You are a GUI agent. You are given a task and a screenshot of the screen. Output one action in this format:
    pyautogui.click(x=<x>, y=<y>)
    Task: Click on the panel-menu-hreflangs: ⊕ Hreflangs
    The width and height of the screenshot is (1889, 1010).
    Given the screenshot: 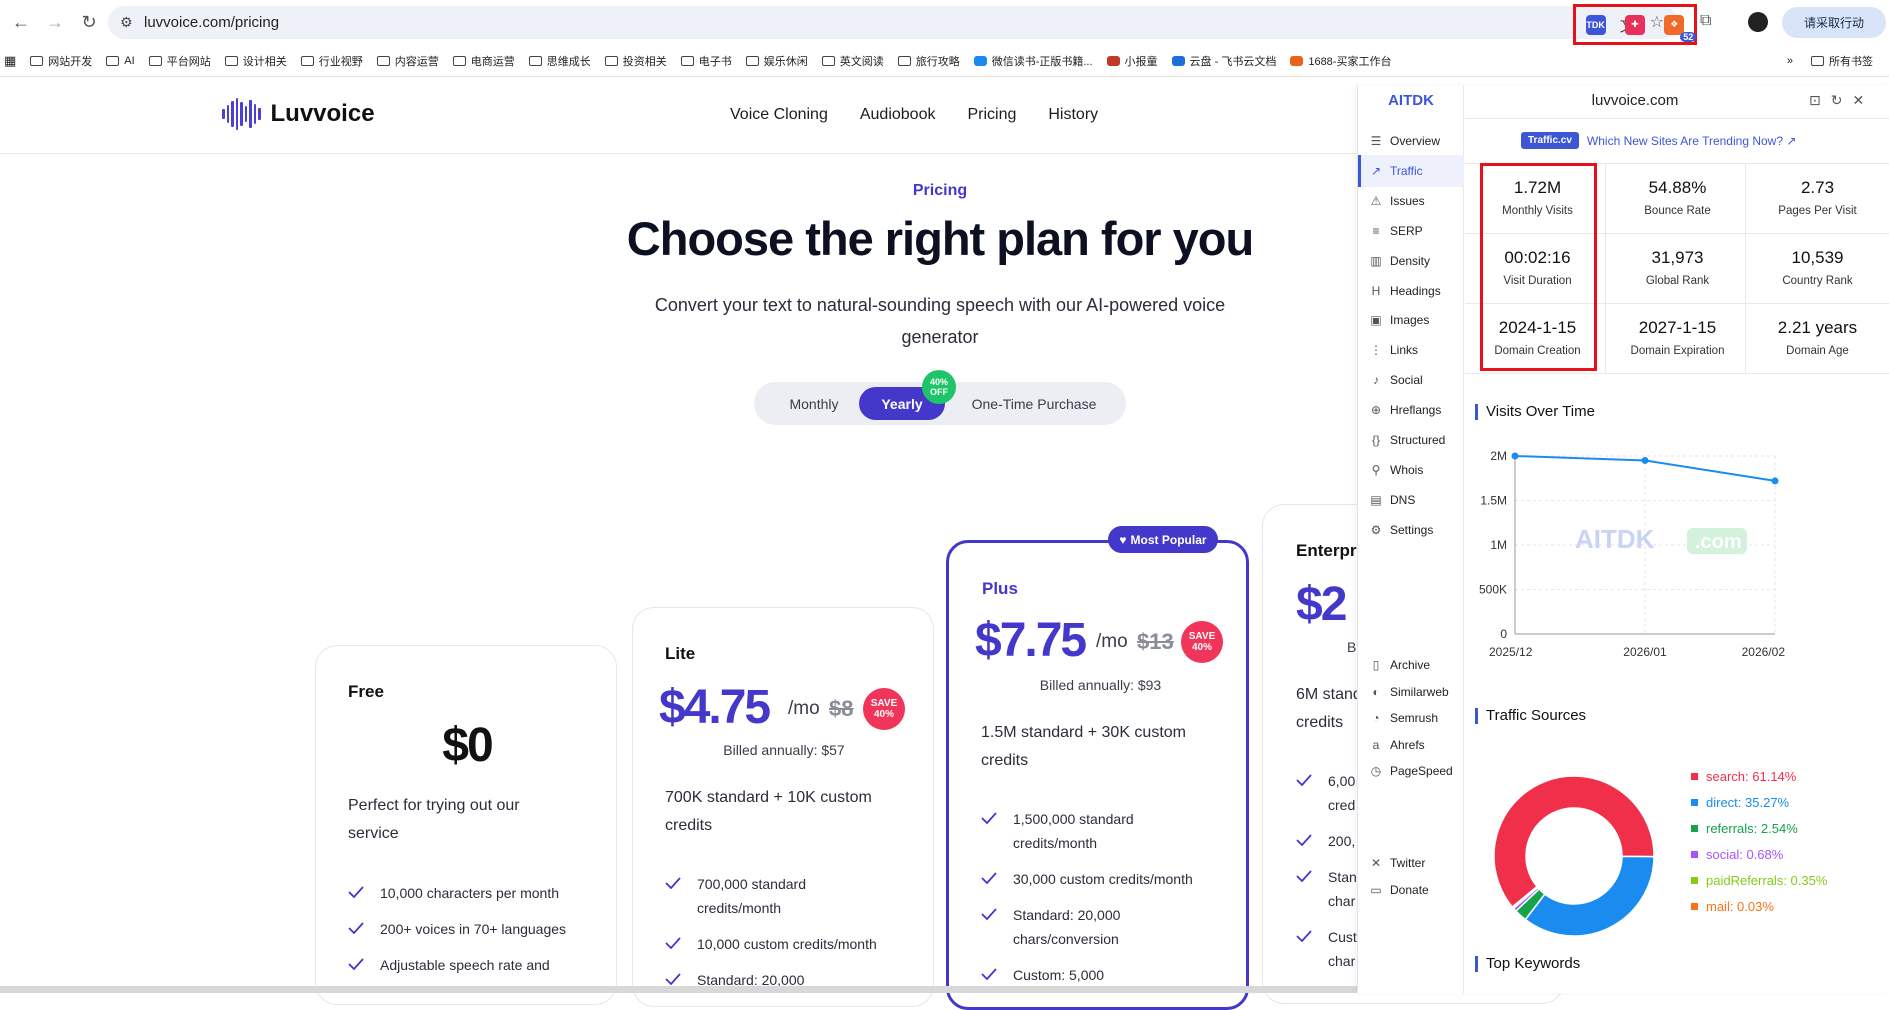 What is the action you would take?
    pyautogui.click(x=1411, y=410)
    